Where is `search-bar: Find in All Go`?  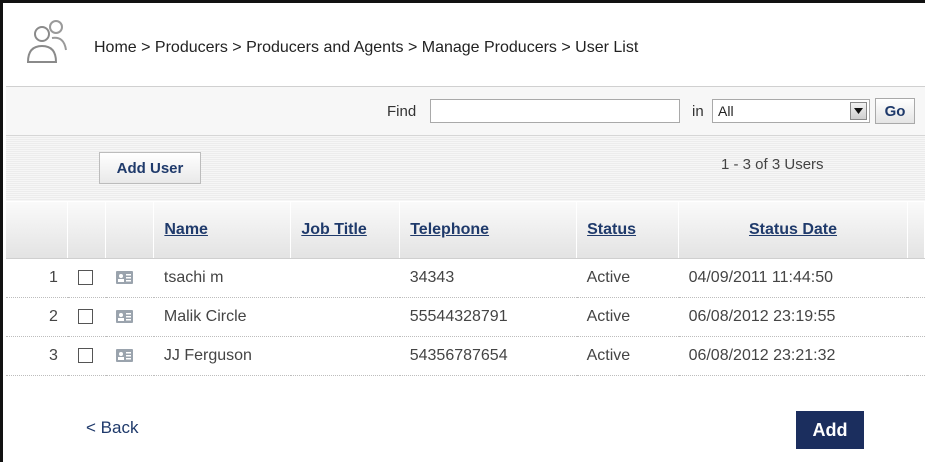 search-bar: Find in All Go is located at coordinates (465, 111).